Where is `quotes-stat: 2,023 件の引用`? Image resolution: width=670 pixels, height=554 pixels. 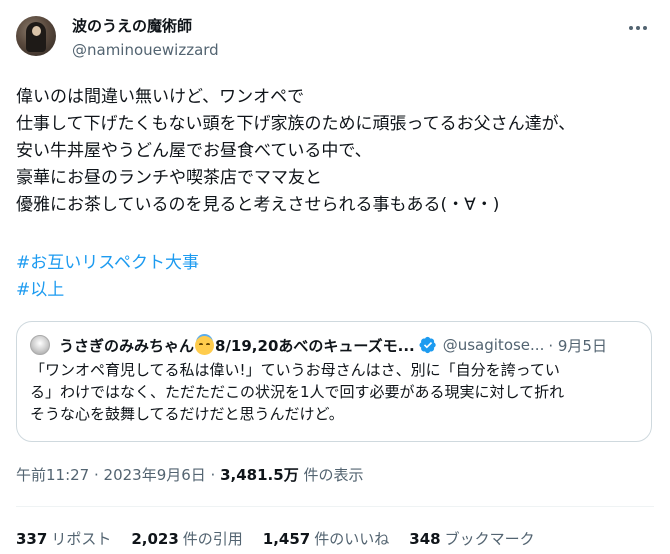
quotes-stat: 2,023 件の引用 is located at coordinates (186, 539).